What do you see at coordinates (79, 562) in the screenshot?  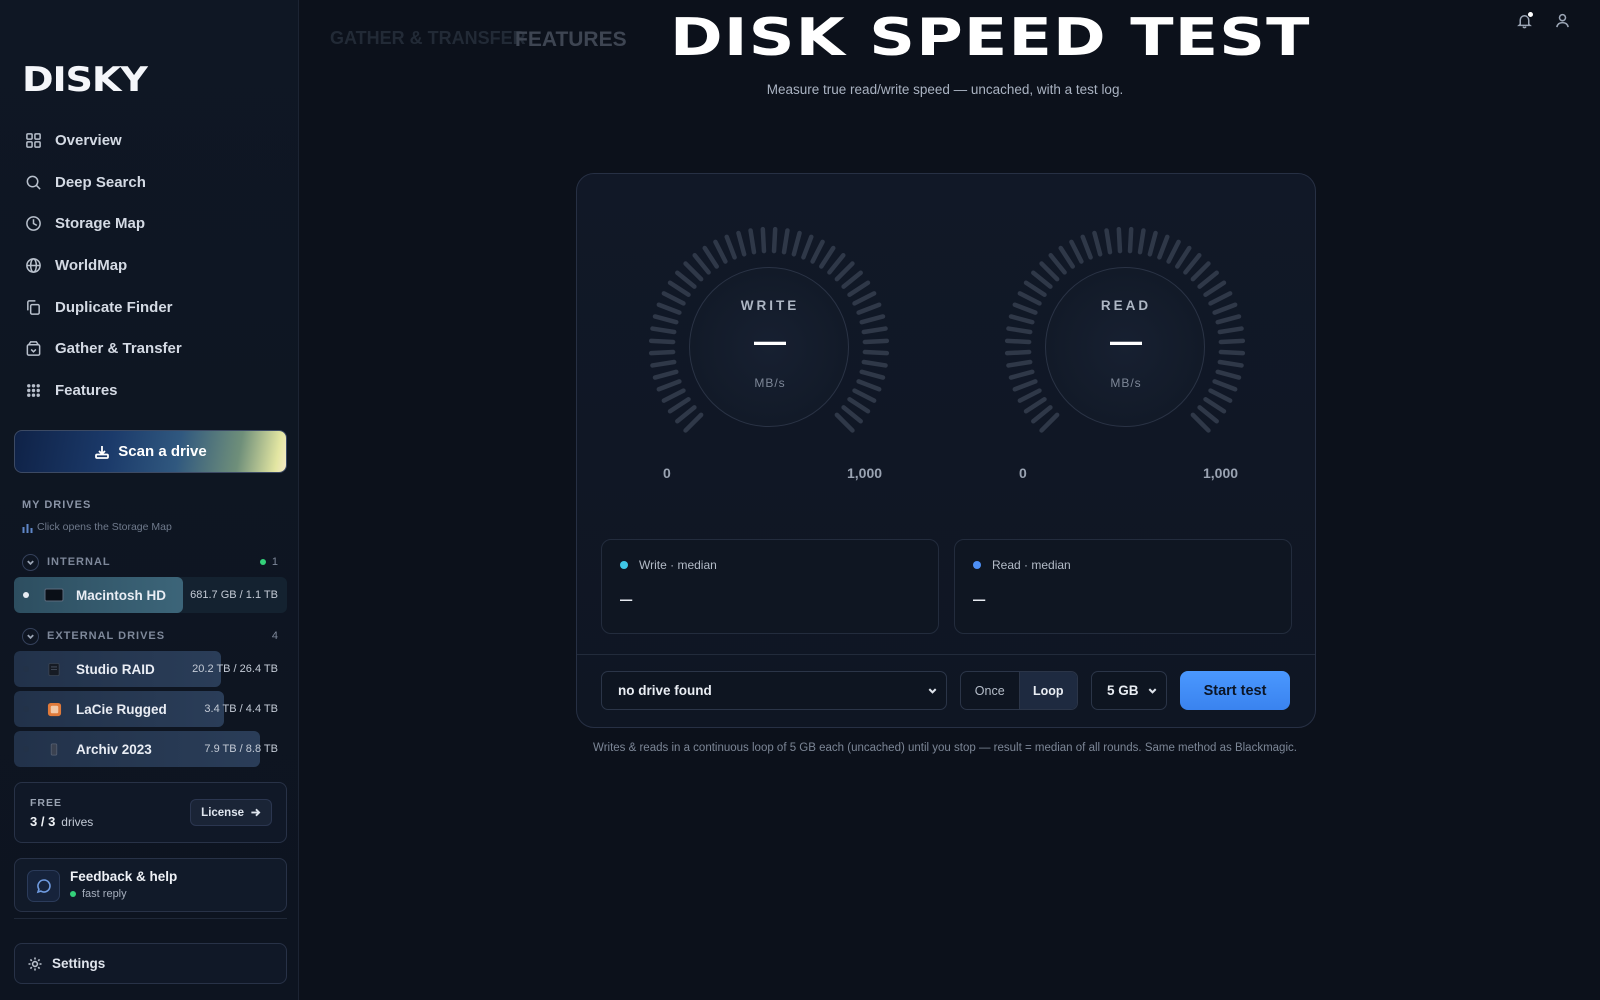 I see `internal-group-title: INTERNAL` at bounding box center [79, 562].